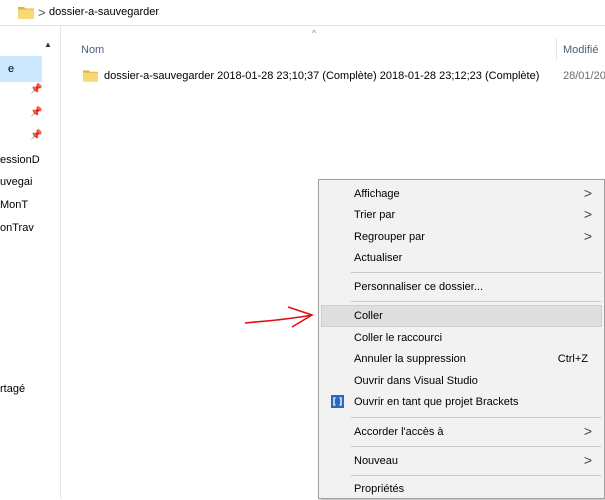 This screenshot has height=500, width=605. Describe the element at coordinates (461, 381) in the screenshot. I see `menu-item-visual-studio: Ouvrir dans Visual Studio` at that location.